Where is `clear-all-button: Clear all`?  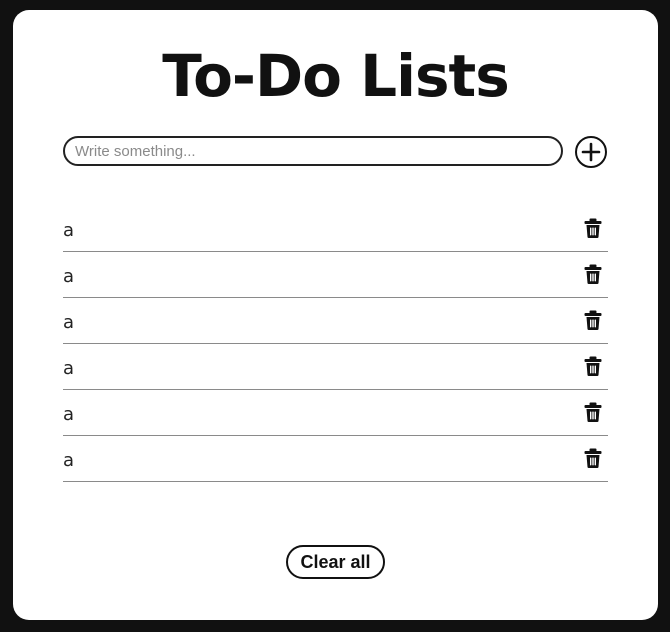
clear-all-button: Clear all is located at coordinates (335, 562).